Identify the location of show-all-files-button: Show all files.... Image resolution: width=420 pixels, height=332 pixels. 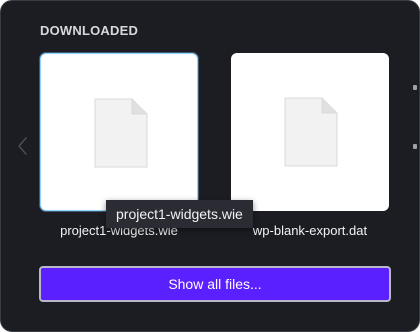
(215, 284).